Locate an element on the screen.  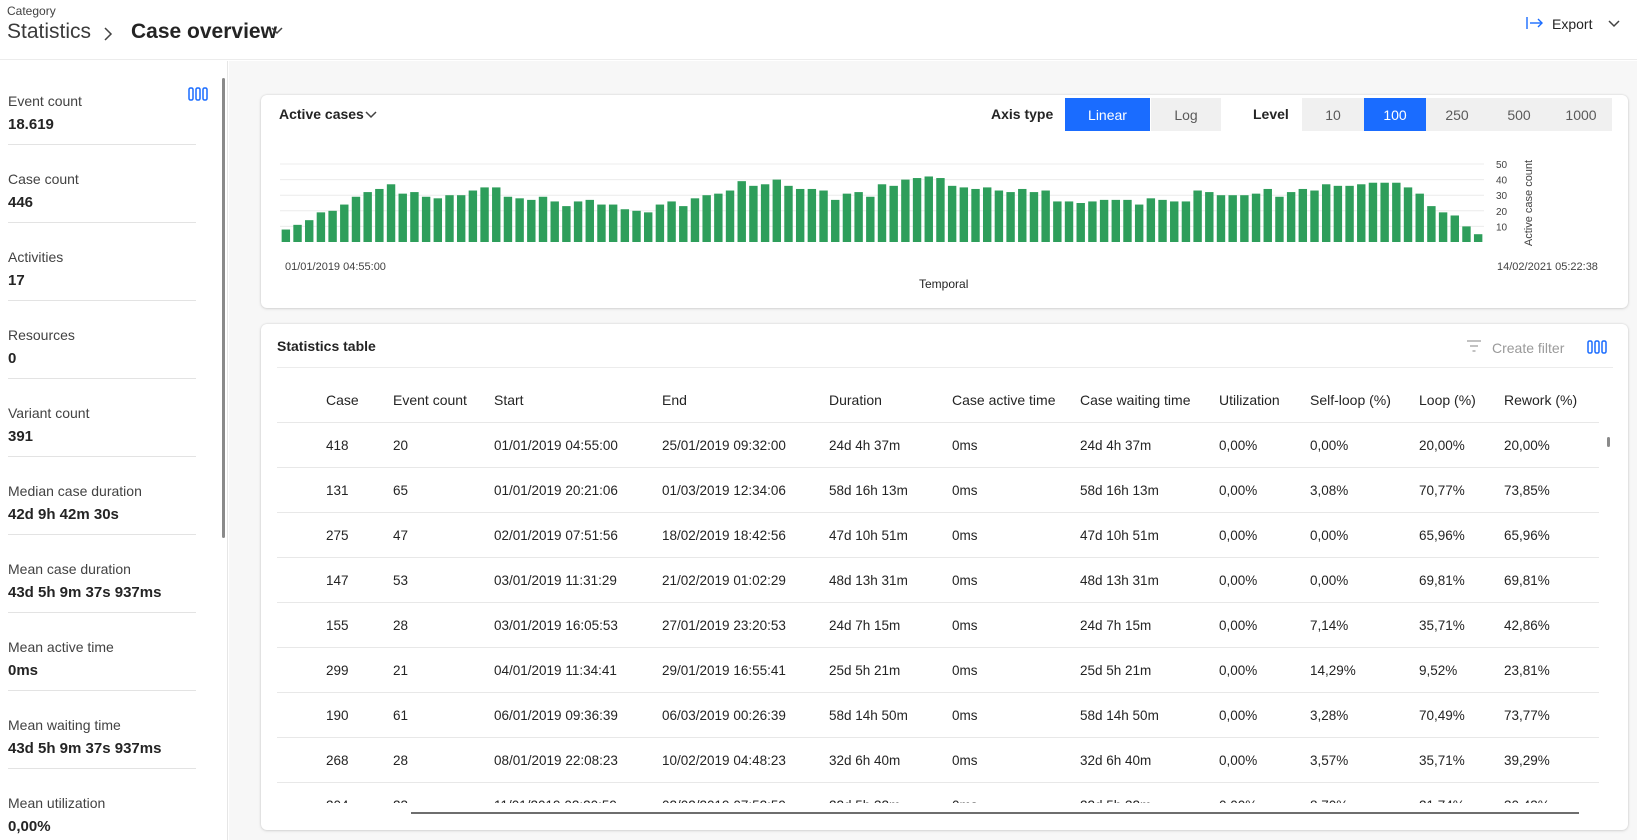
breadcrumb-statistics: Statistics is located at coordinates (49, 32).